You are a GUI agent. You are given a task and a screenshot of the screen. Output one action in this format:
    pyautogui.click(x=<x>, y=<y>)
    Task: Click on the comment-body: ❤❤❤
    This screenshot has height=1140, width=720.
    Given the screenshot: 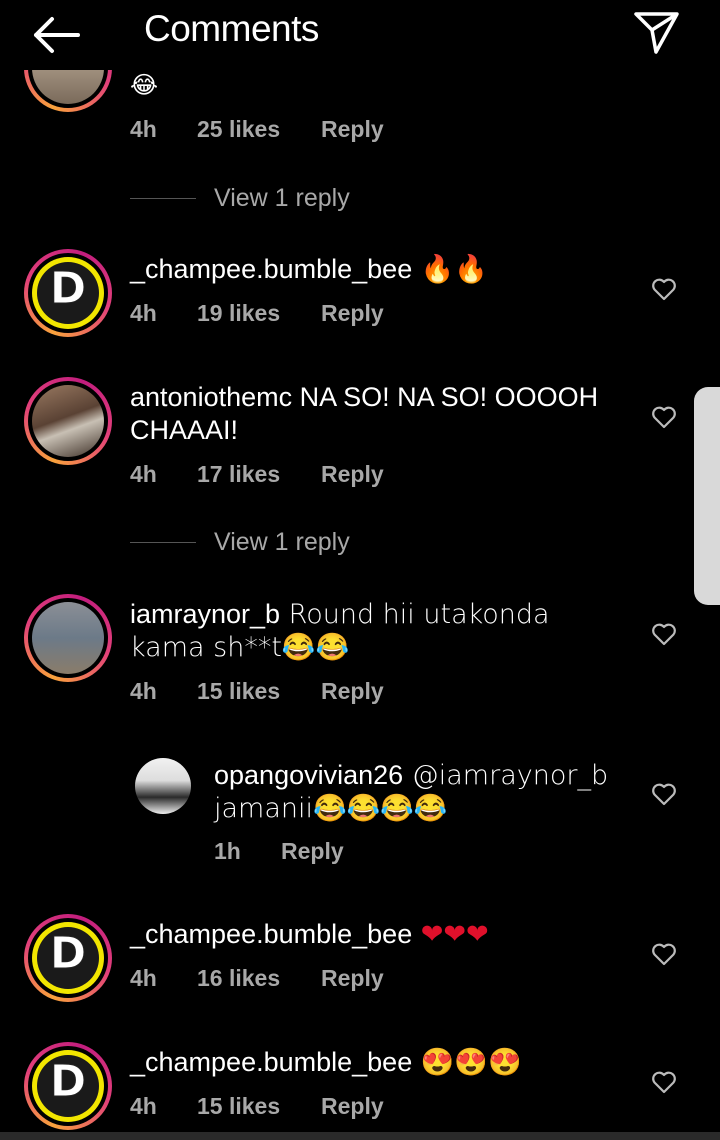 What is the action you would take?
    pyautogui.click(x=450, y=934)
    